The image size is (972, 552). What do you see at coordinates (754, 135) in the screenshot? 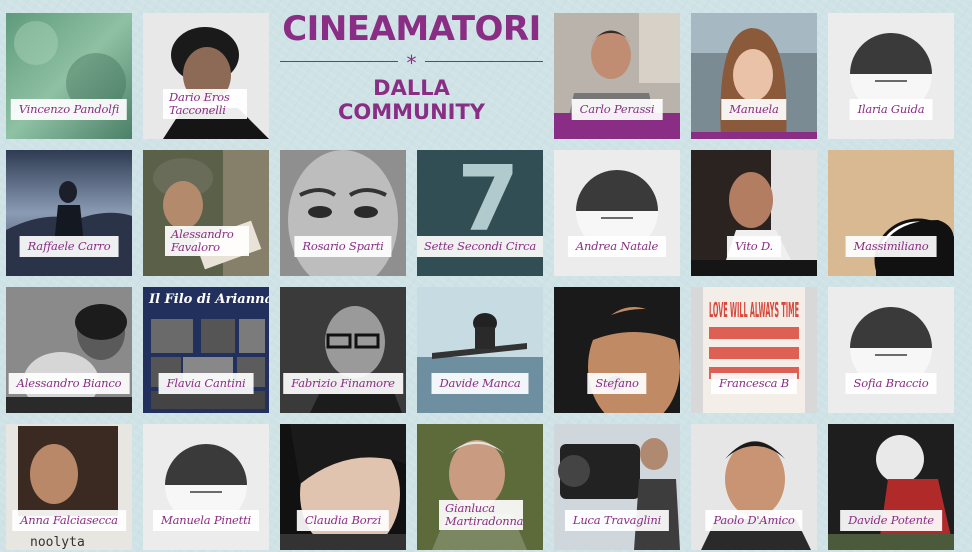
I see `highlight-bar` at bounding box center [754, 135].